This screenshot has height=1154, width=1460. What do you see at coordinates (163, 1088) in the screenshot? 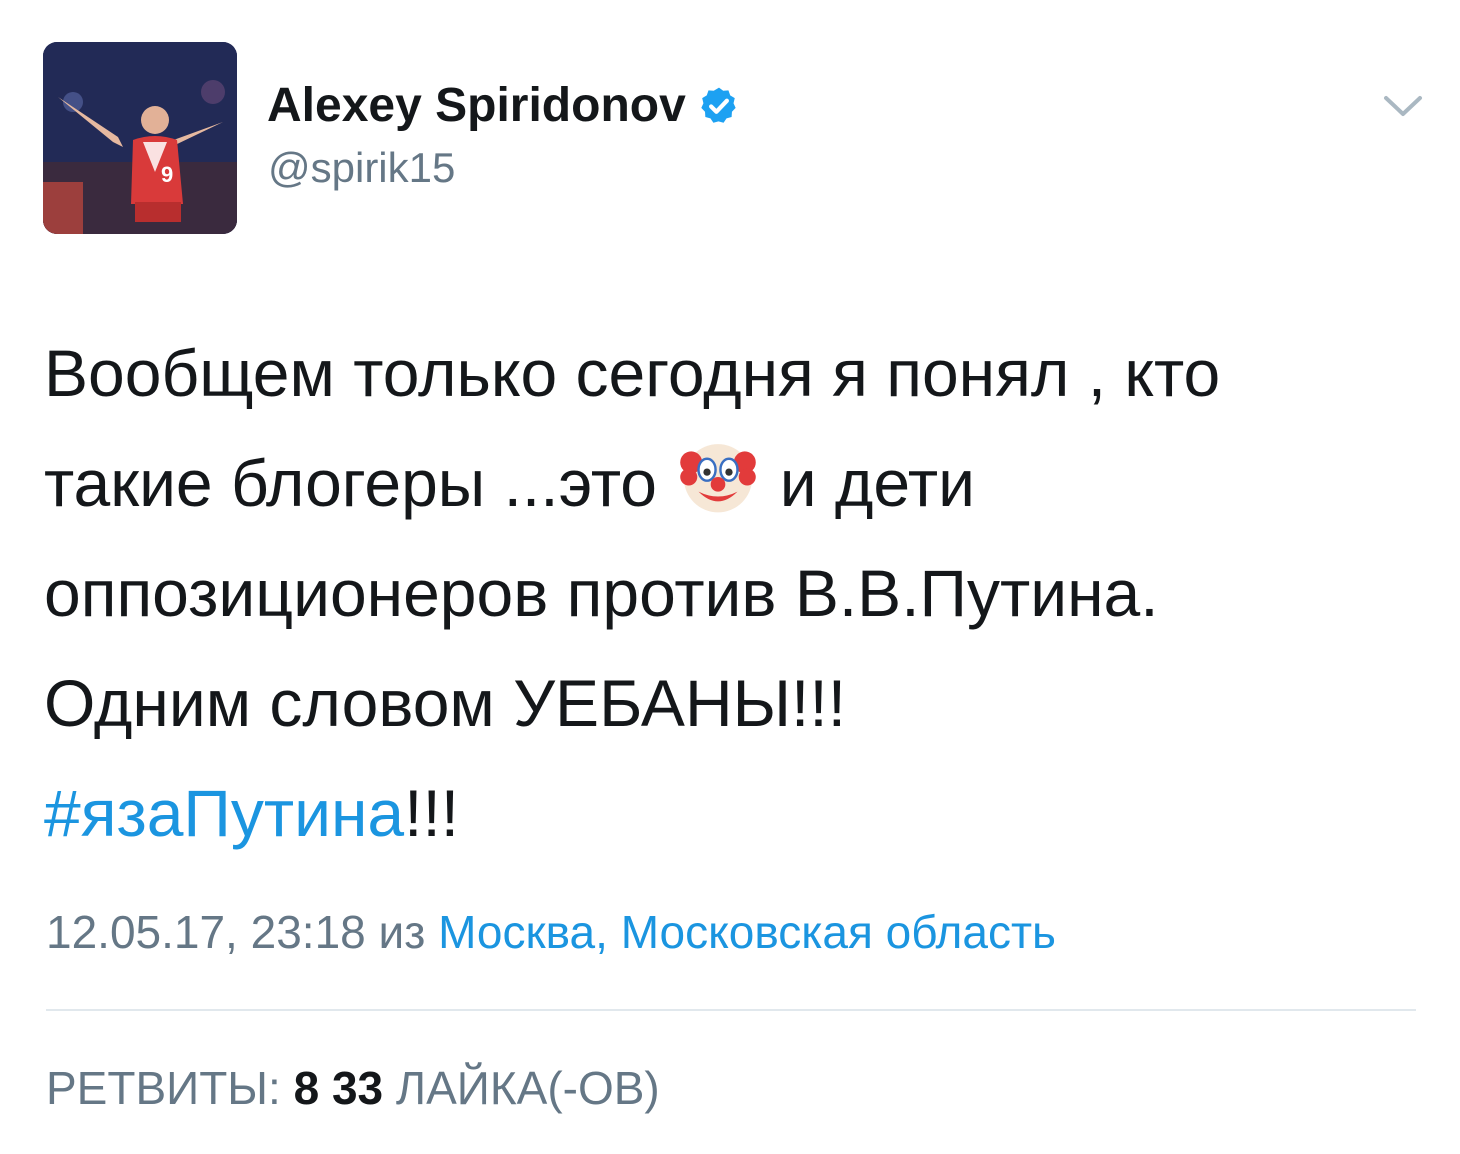
I see `retweets-label: РЕТВИТЫ:` at bounding box center [163, 1088].